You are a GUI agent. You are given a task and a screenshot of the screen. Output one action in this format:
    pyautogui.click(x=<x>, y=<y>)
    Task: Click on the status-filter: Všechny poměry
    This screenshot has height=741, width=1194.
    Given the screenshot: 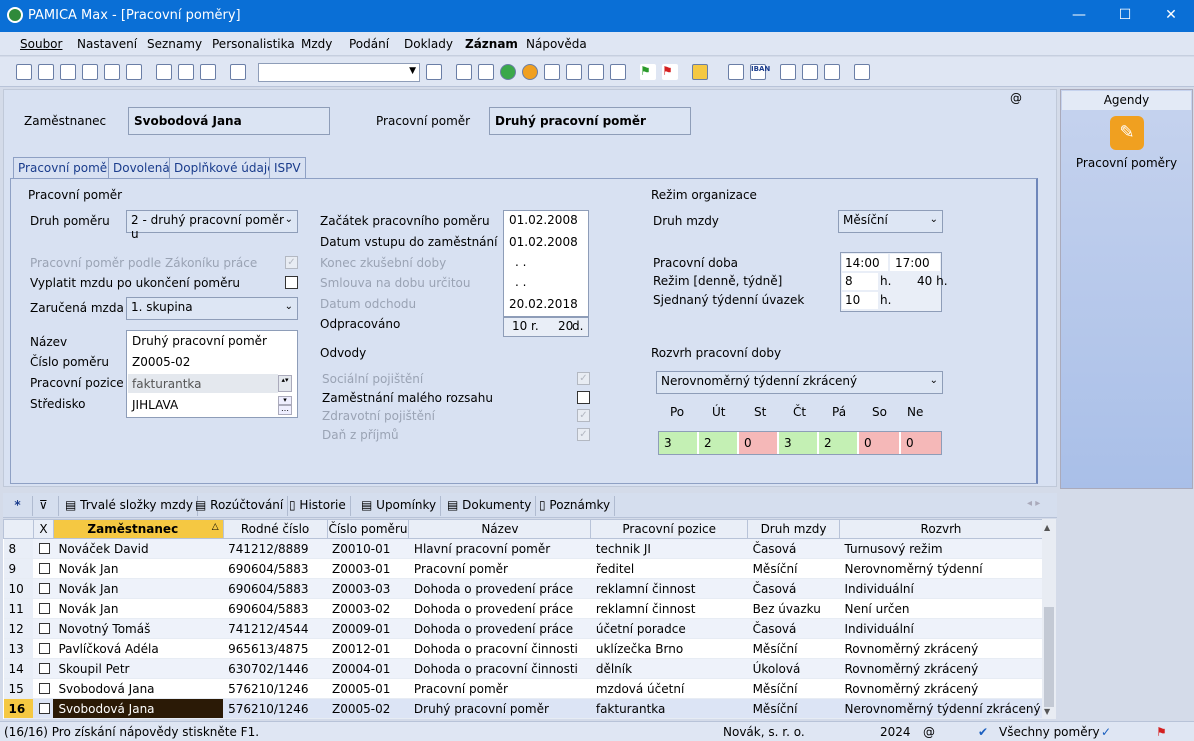 What is the action you would take?
    pyautogui.click(x=1049, y=732)
    